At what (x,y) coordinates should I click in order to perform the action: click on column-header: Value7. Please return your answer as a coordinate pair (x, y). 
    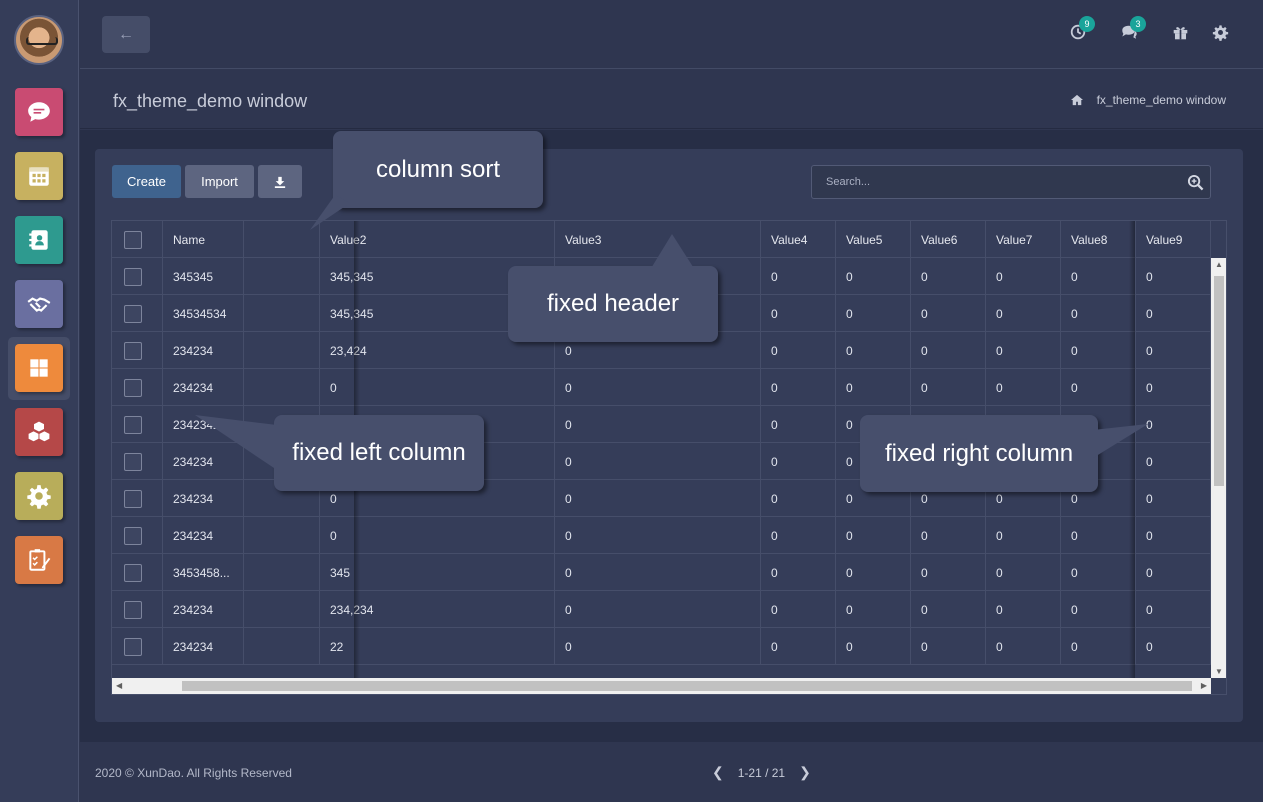
    Looking at the image, I should click on (1023, 239).